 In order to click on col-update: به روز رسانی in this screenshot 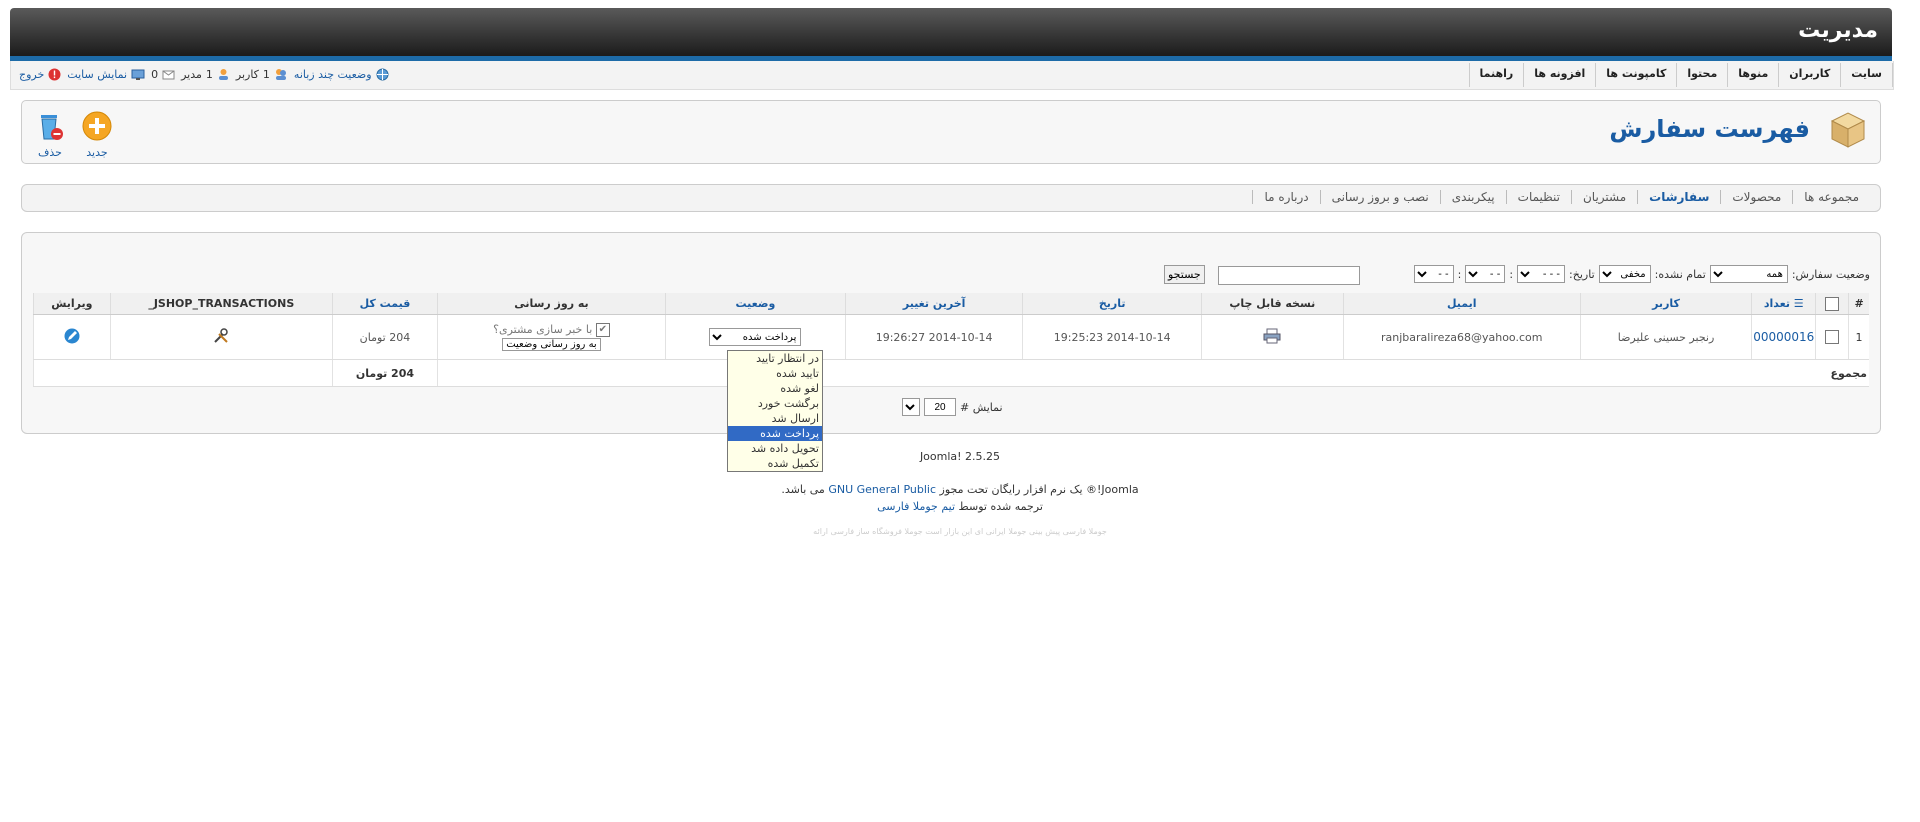, I will do `click(551, 304)`.